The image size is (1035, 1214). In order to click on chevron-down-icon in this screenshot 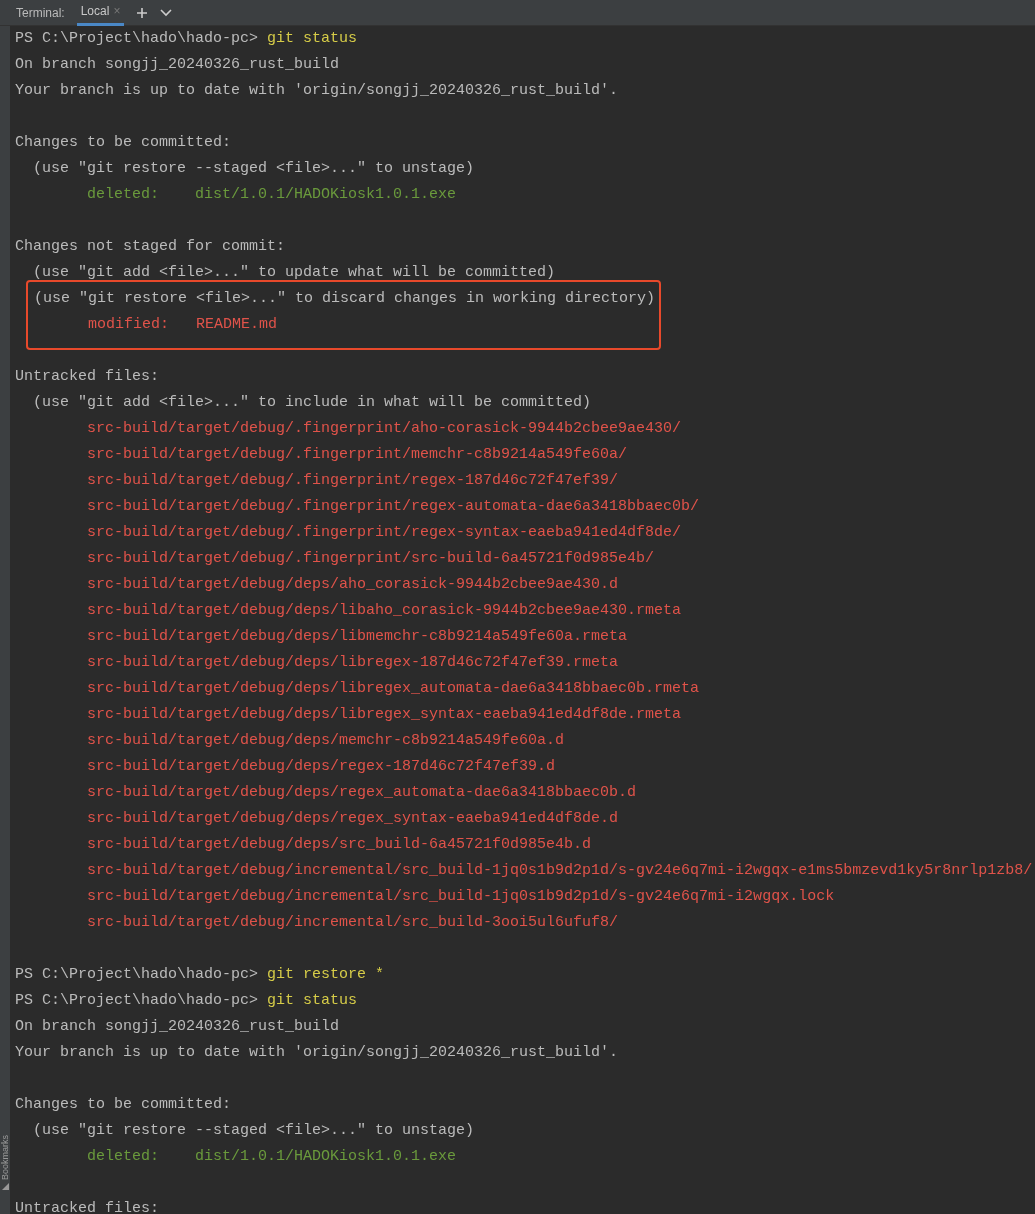, I will do `click(166, 12)`.